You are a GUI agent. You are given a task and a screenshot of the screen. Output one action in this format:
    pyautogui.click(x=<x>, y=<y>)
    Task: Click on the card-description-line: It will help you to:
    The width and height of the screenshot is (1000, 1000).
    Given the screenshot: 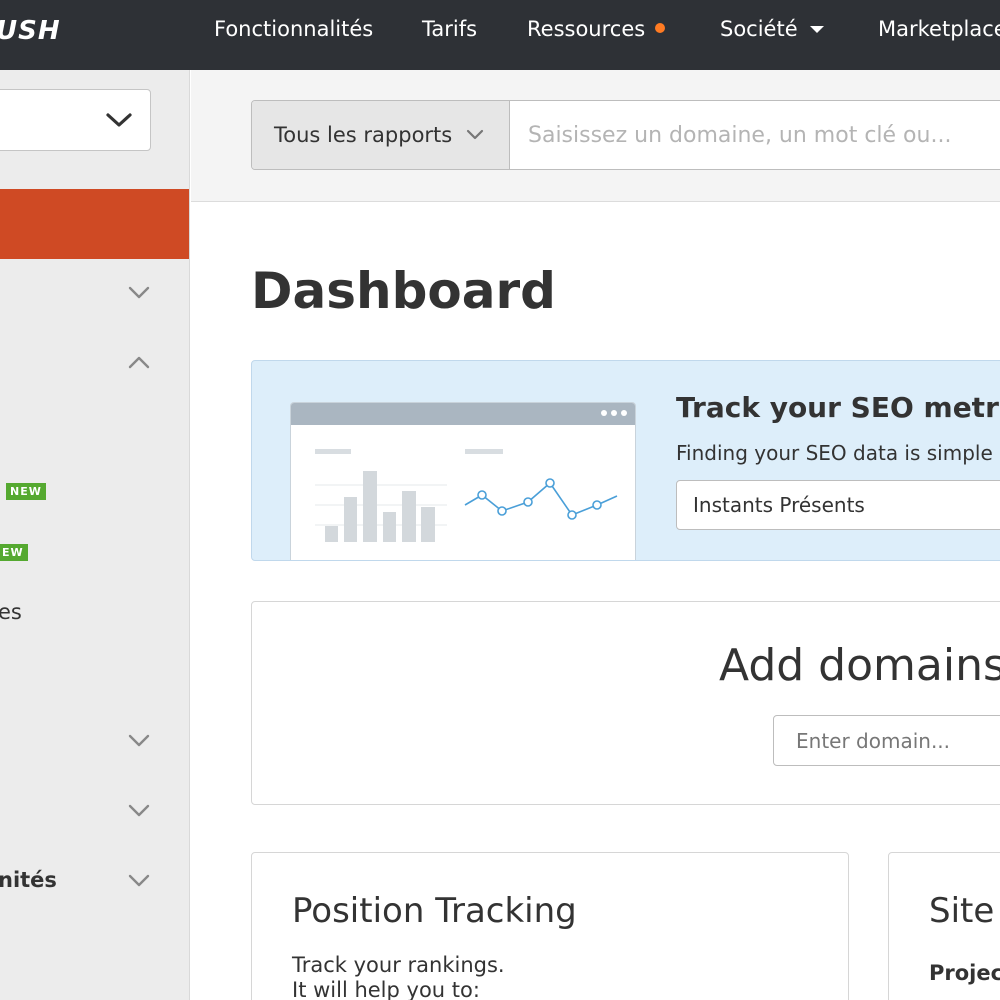 What is the action you would take?
    pyautogui.click(x=386, y=989)
    